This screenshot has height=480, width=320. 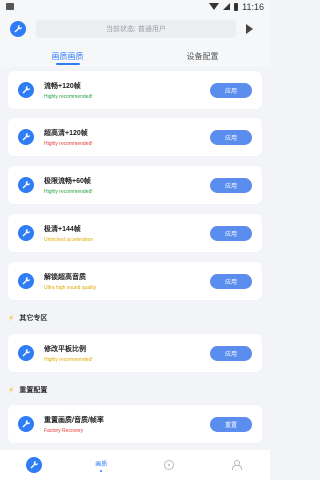 I want to click on section-reset-header: ⚡ 重置配置, so click(x=27, y=390).